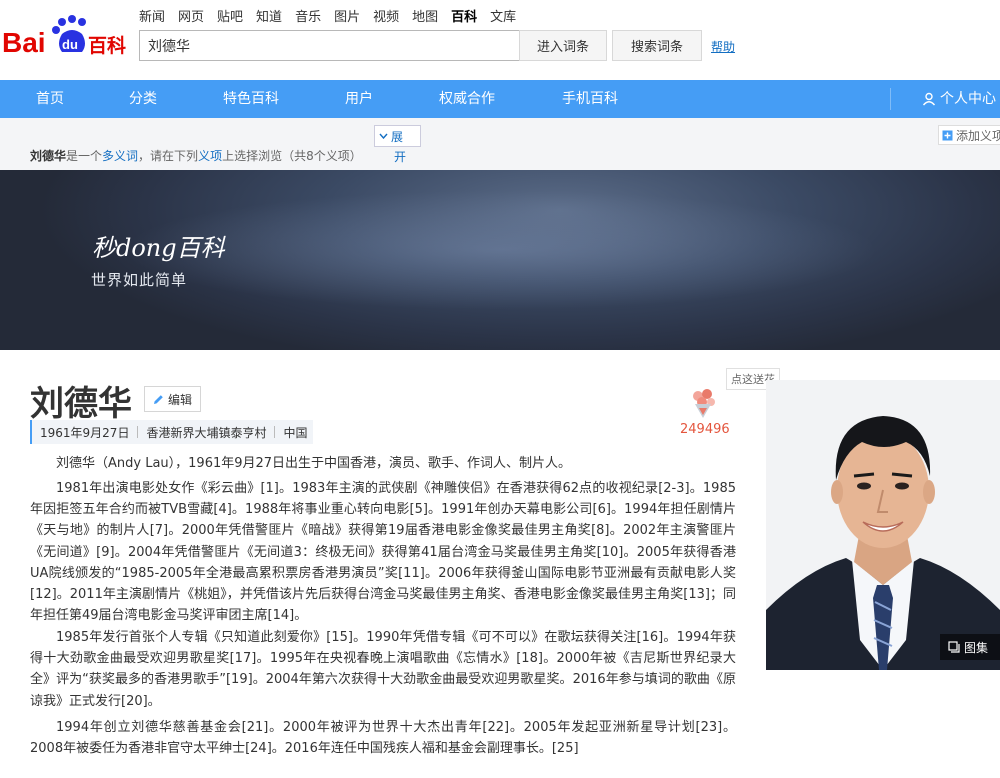 This screenshot has width=1000, height=778. What do you see at coordinates (292, 156) in the screenshot?
I see `polysemy-text-c: 上选择浏览（共8个义项）` at bounding box center [292, 156].